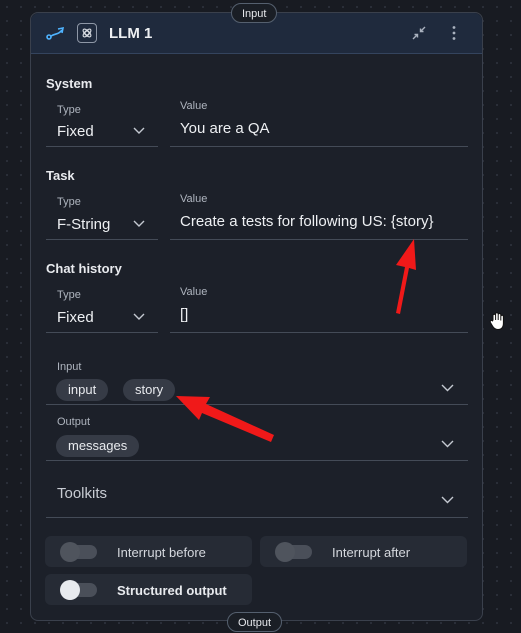 The width and height of the screenshot is (521, 633). What do you see at coordinates (82, 493) in the screenshot?
I see `toolkits-select: Toolkits` at bounding box center [82, 493].